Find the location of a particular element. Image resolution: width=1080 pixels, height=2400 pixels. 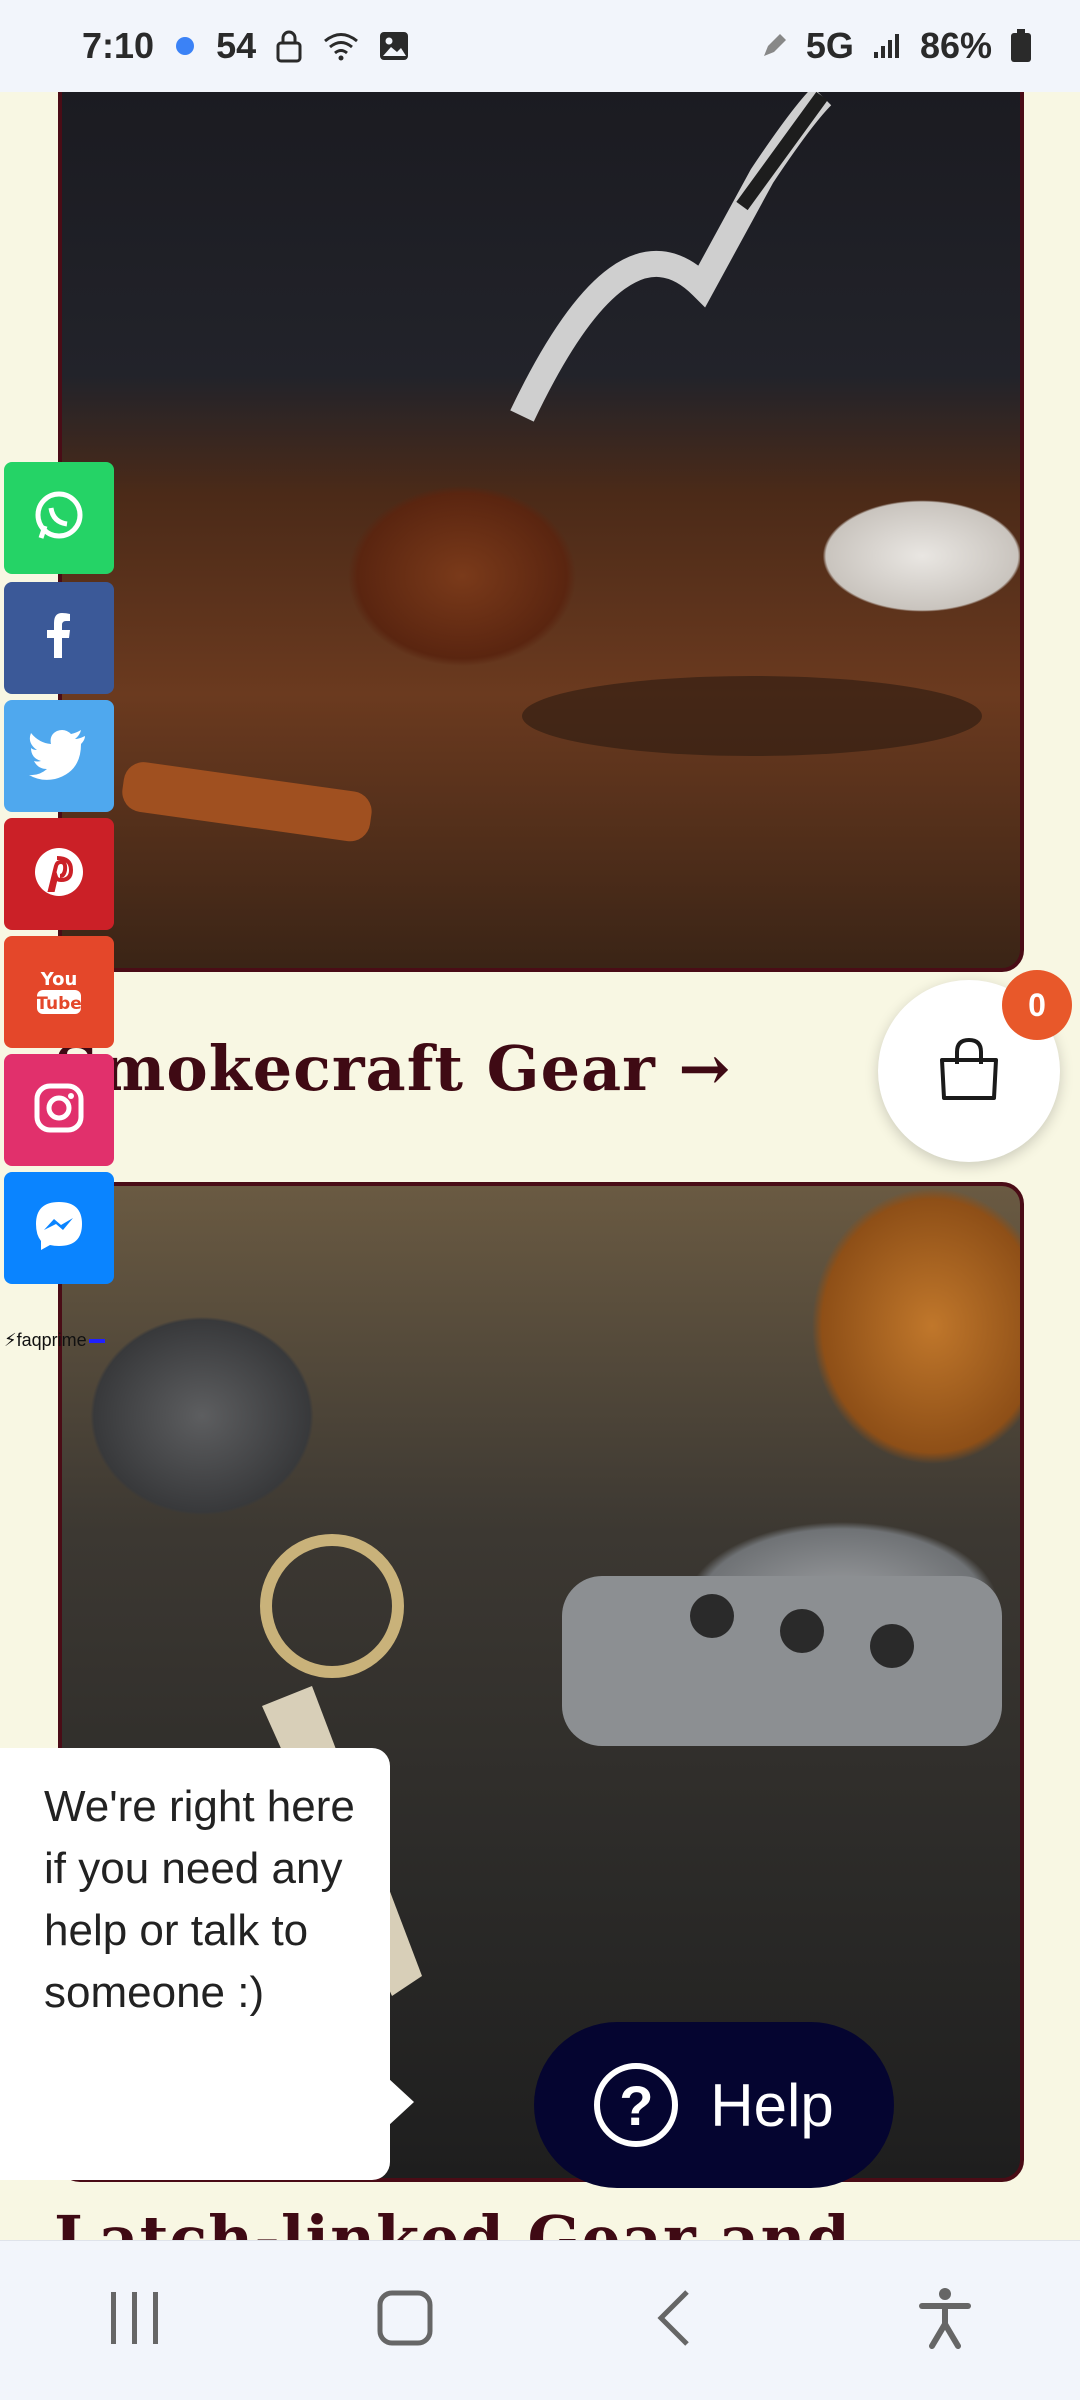

youtube-icon: You Tube is located at coordinates (59, 992).